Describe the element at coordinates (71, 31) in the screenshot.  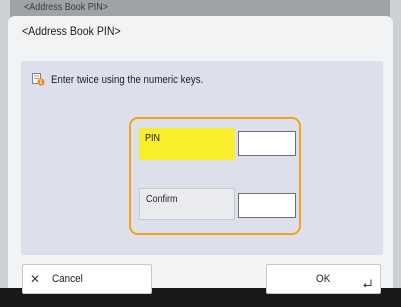
I see `dialog-title: <Address Book PIN>` at that location.